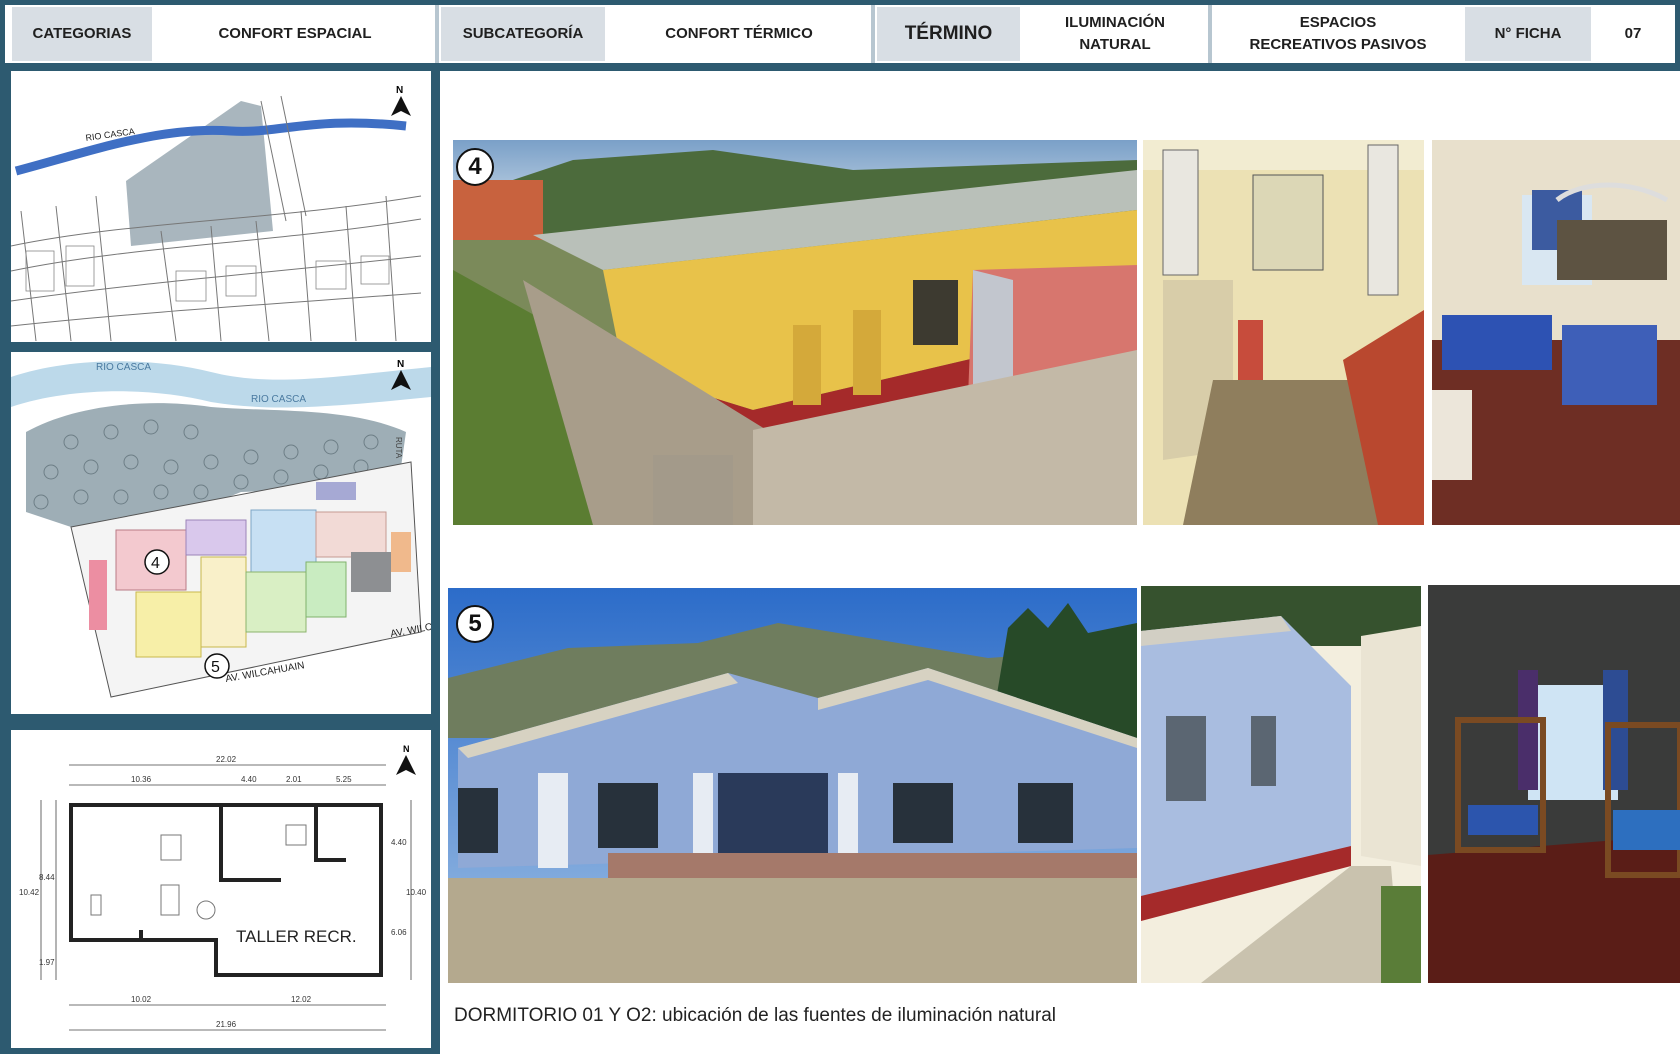 This screenshot has width=1680, height=1054. Describe the element at coordinates (1281, 784) in the screenshot. I see `photo-corridor-blue` at that location.